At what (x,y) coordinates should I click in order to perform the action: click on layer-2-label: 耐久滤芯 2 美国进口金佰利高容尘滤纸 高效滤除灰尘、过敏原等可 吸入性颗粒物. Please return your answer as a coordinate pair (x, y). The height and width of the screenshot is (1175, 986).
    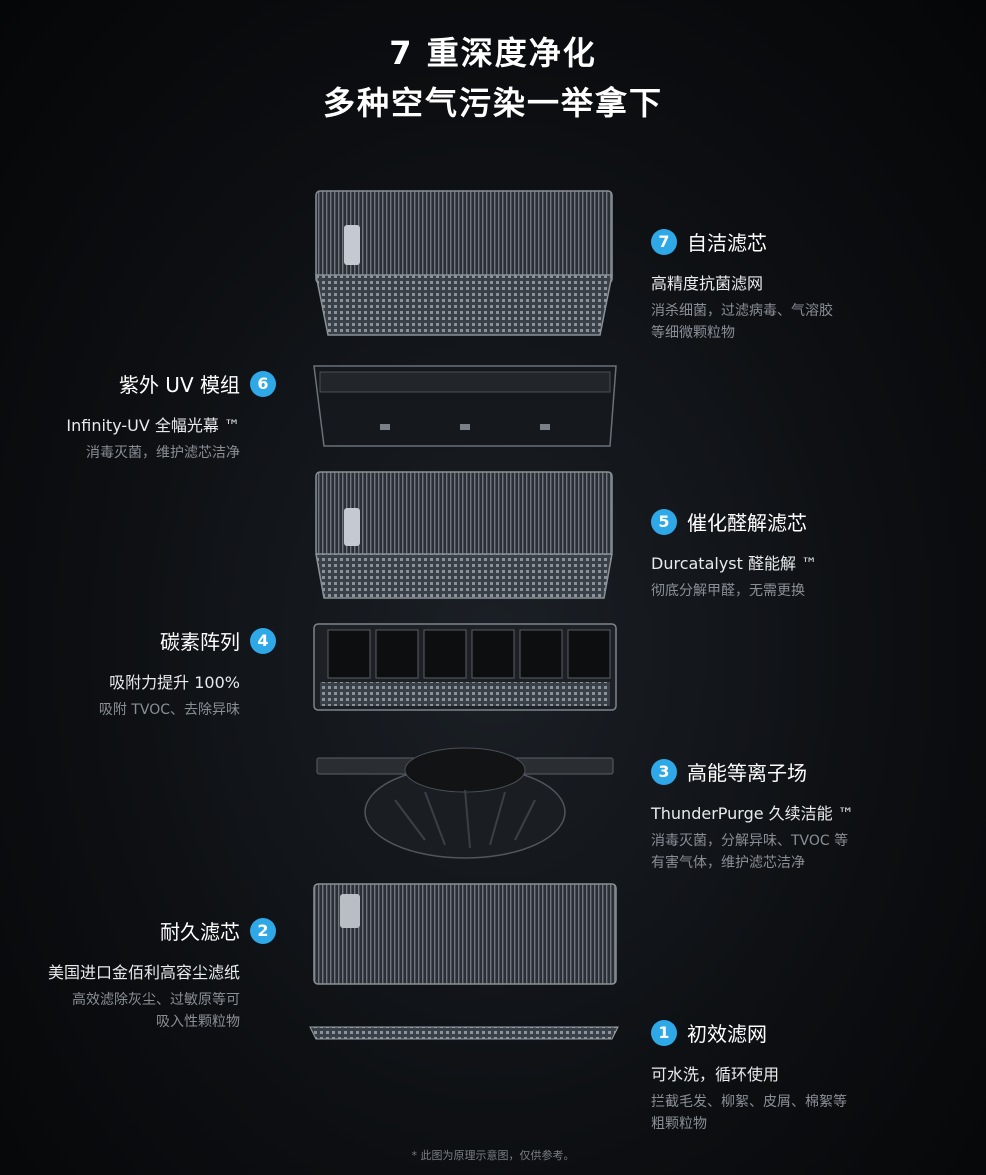
    Looking at the image, I should click on (143, 974).